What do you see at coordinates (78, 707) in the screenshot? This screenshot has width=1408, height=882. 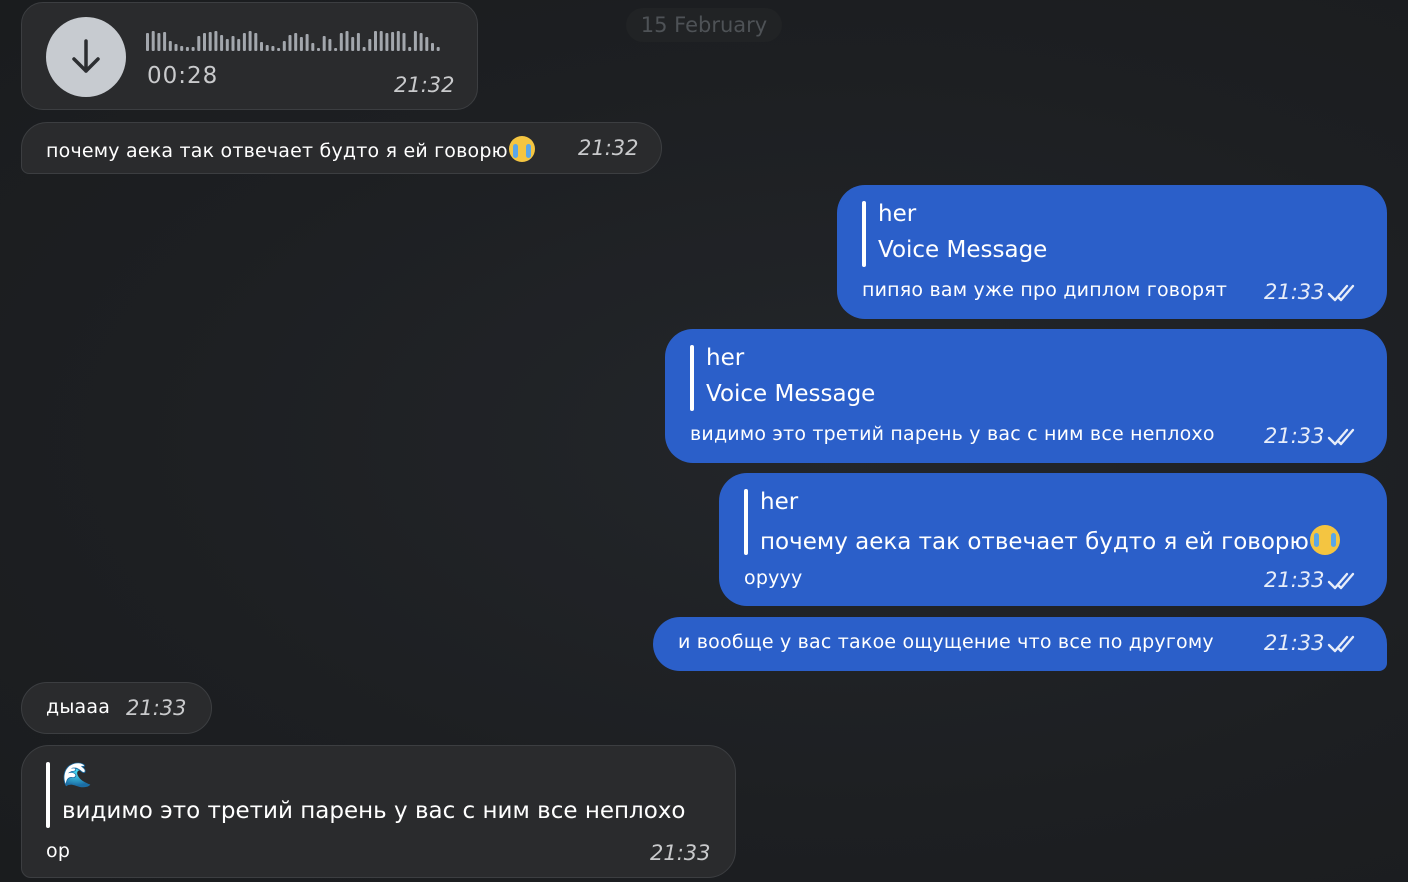 I see `message-text: дыааа` at bounding box center [78, 707].